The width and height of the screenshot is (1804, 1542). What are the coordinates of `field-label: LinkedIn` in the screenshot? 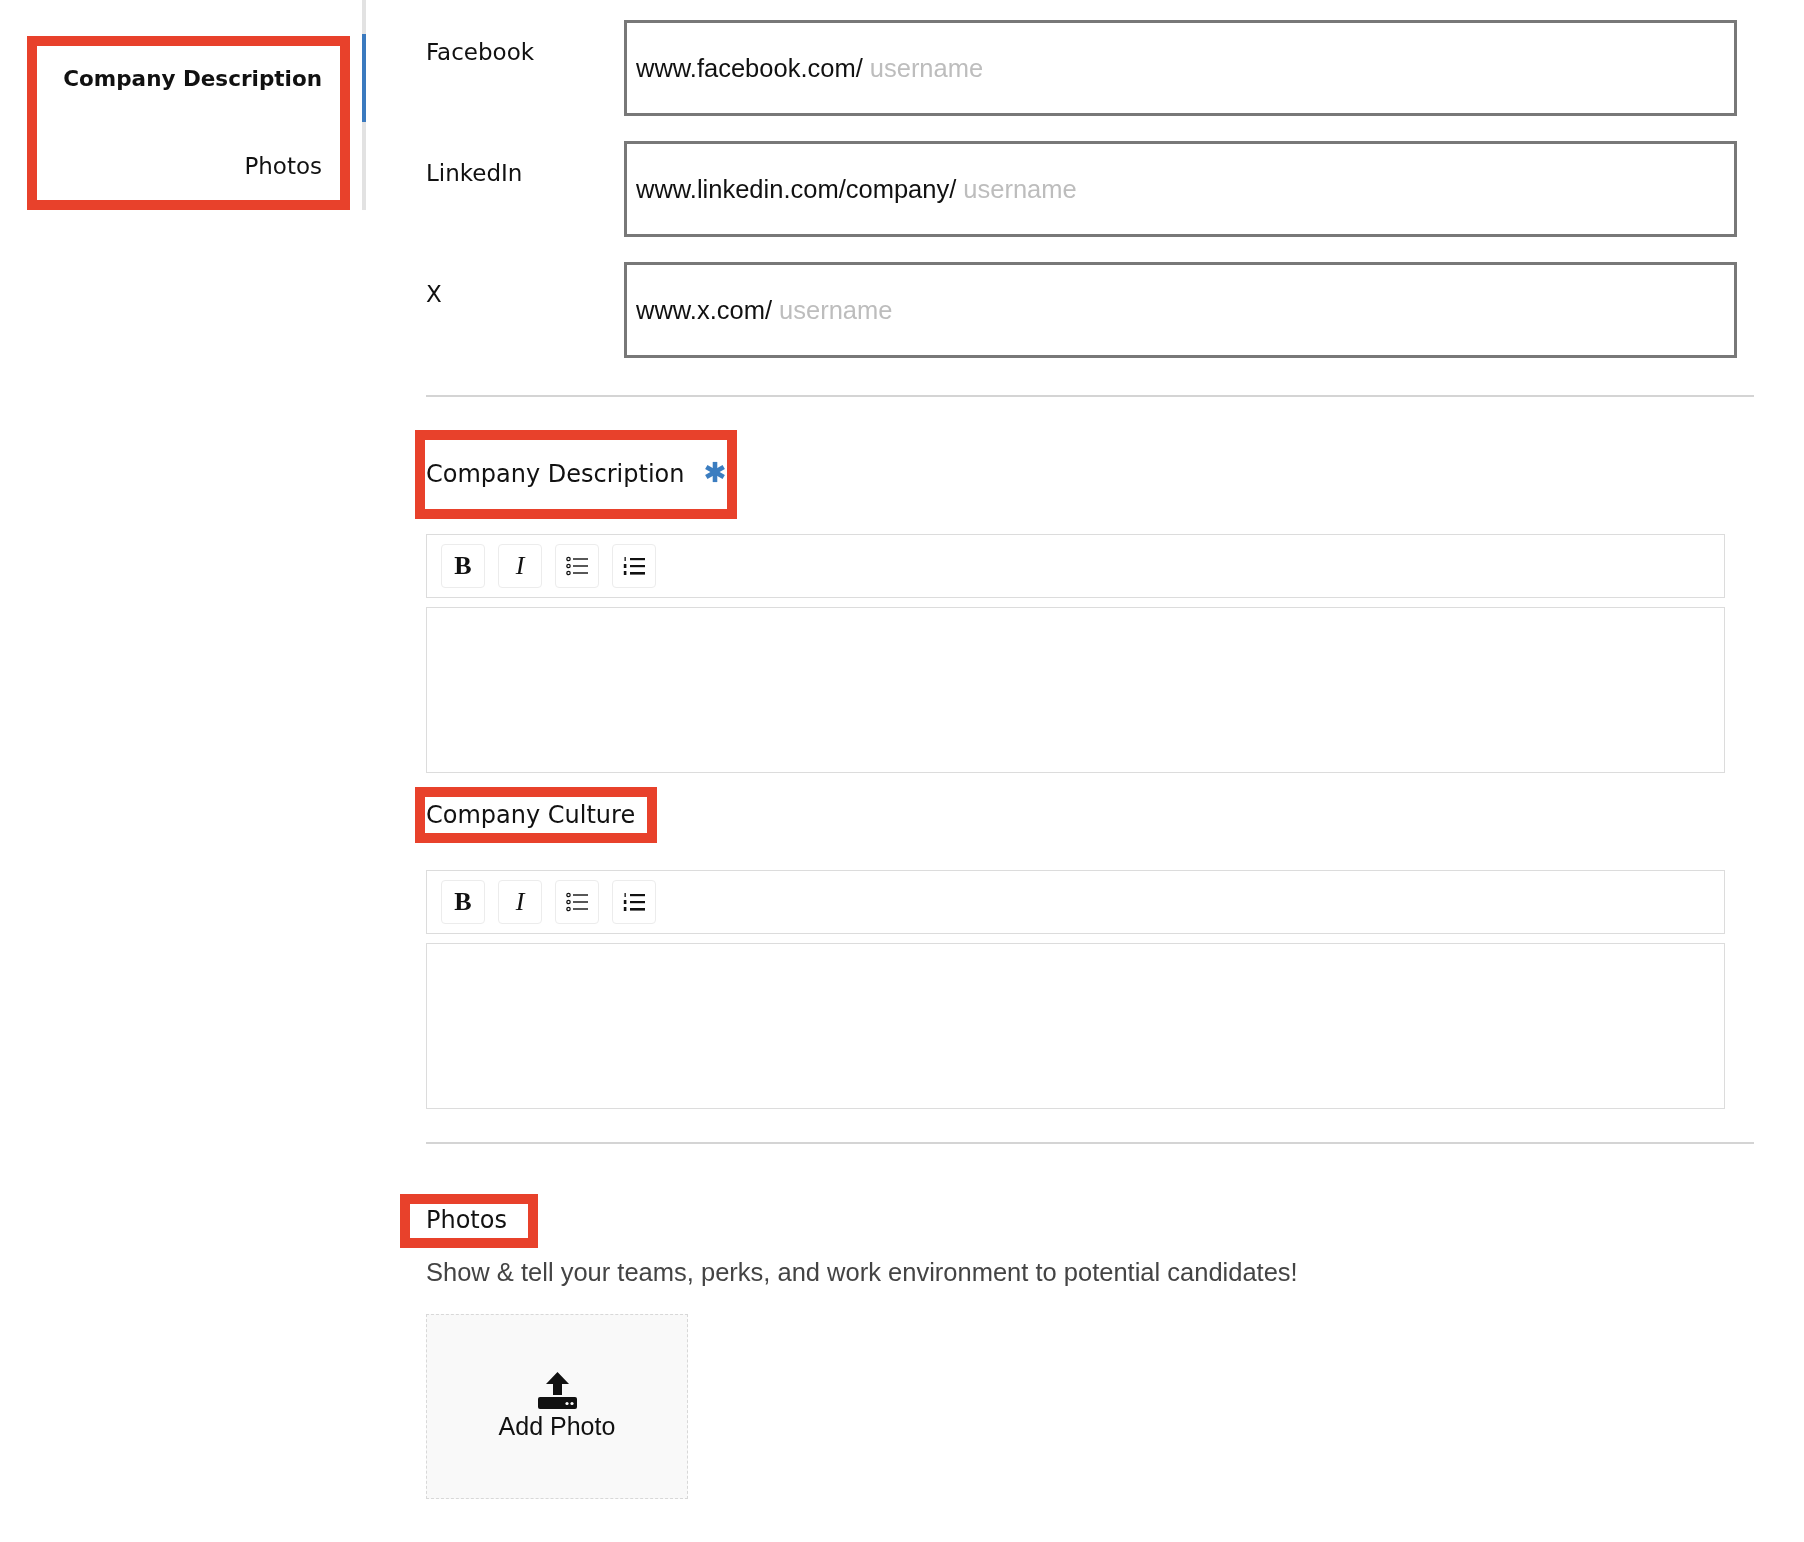 It's located at (475, 173).